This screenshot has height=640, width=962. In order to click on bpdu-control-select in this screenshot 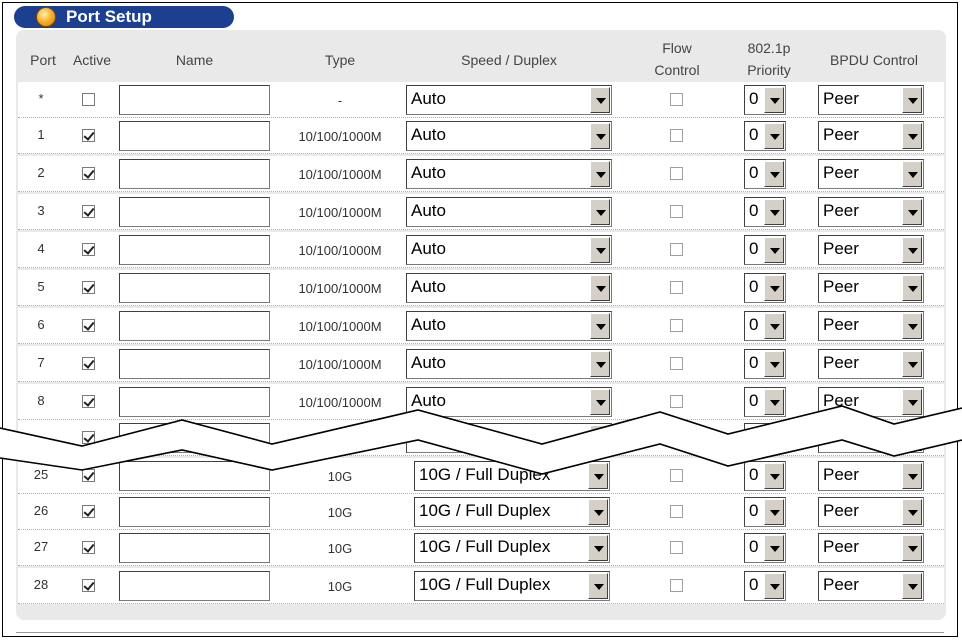, I will do `click(871, 438)`.